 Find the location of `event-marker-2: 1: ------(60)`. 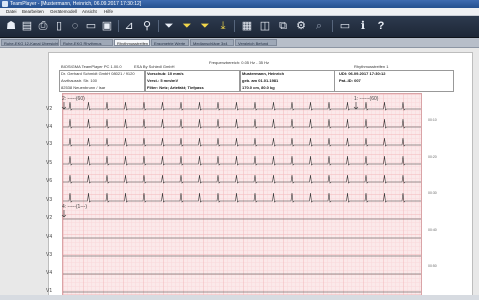

event-marker-2: 1: ------(60) is located at coordinates (366, 99).